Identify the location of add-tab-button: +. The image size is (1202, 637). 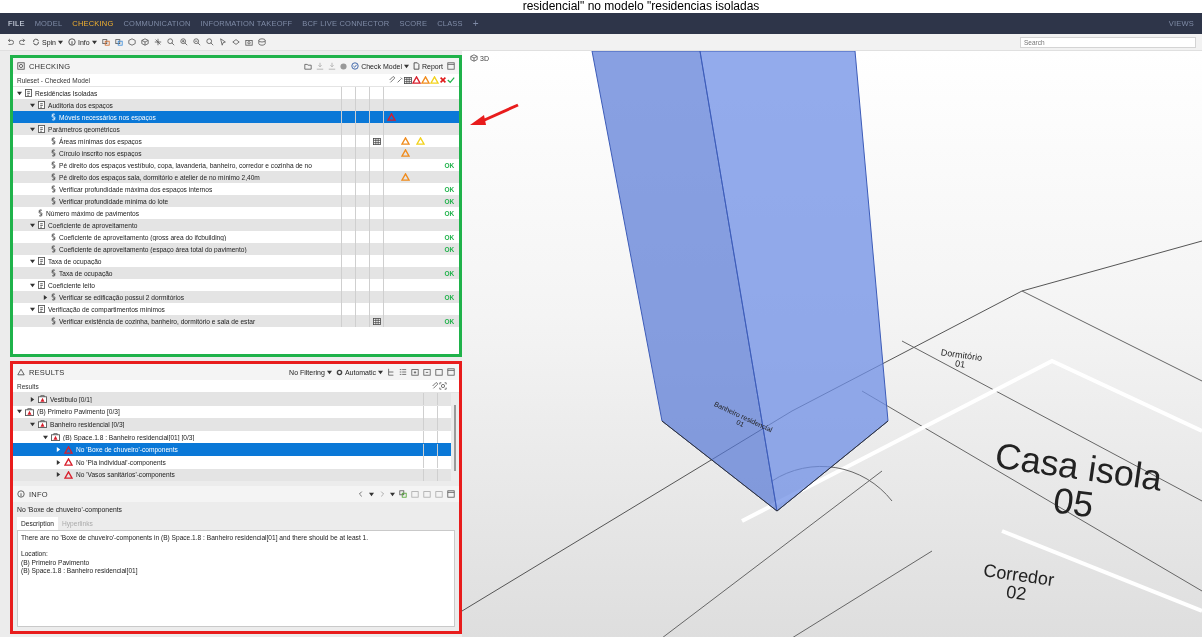
(475, 23).